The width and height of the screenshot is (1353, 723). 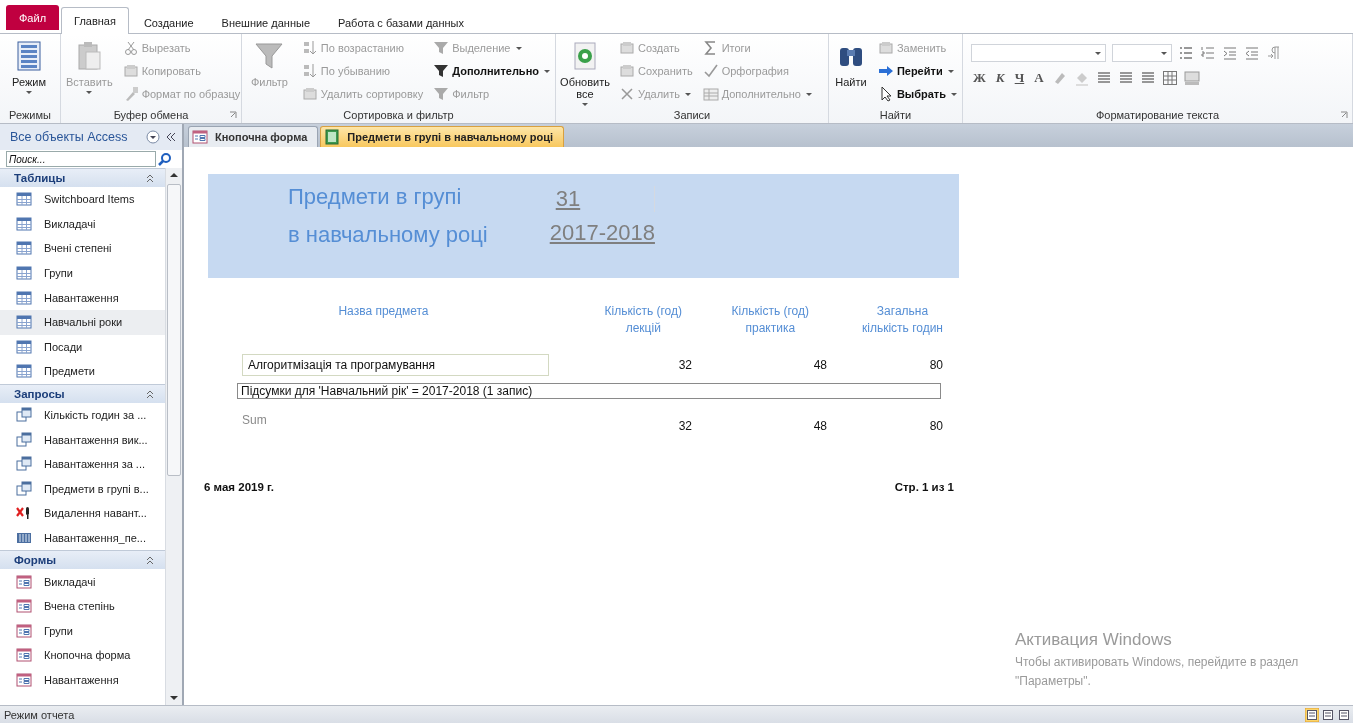 What do you see at coordinates (935, 365) in the screenshot?
I see `table-cell-text: 80` at bounding box center [935, 365].